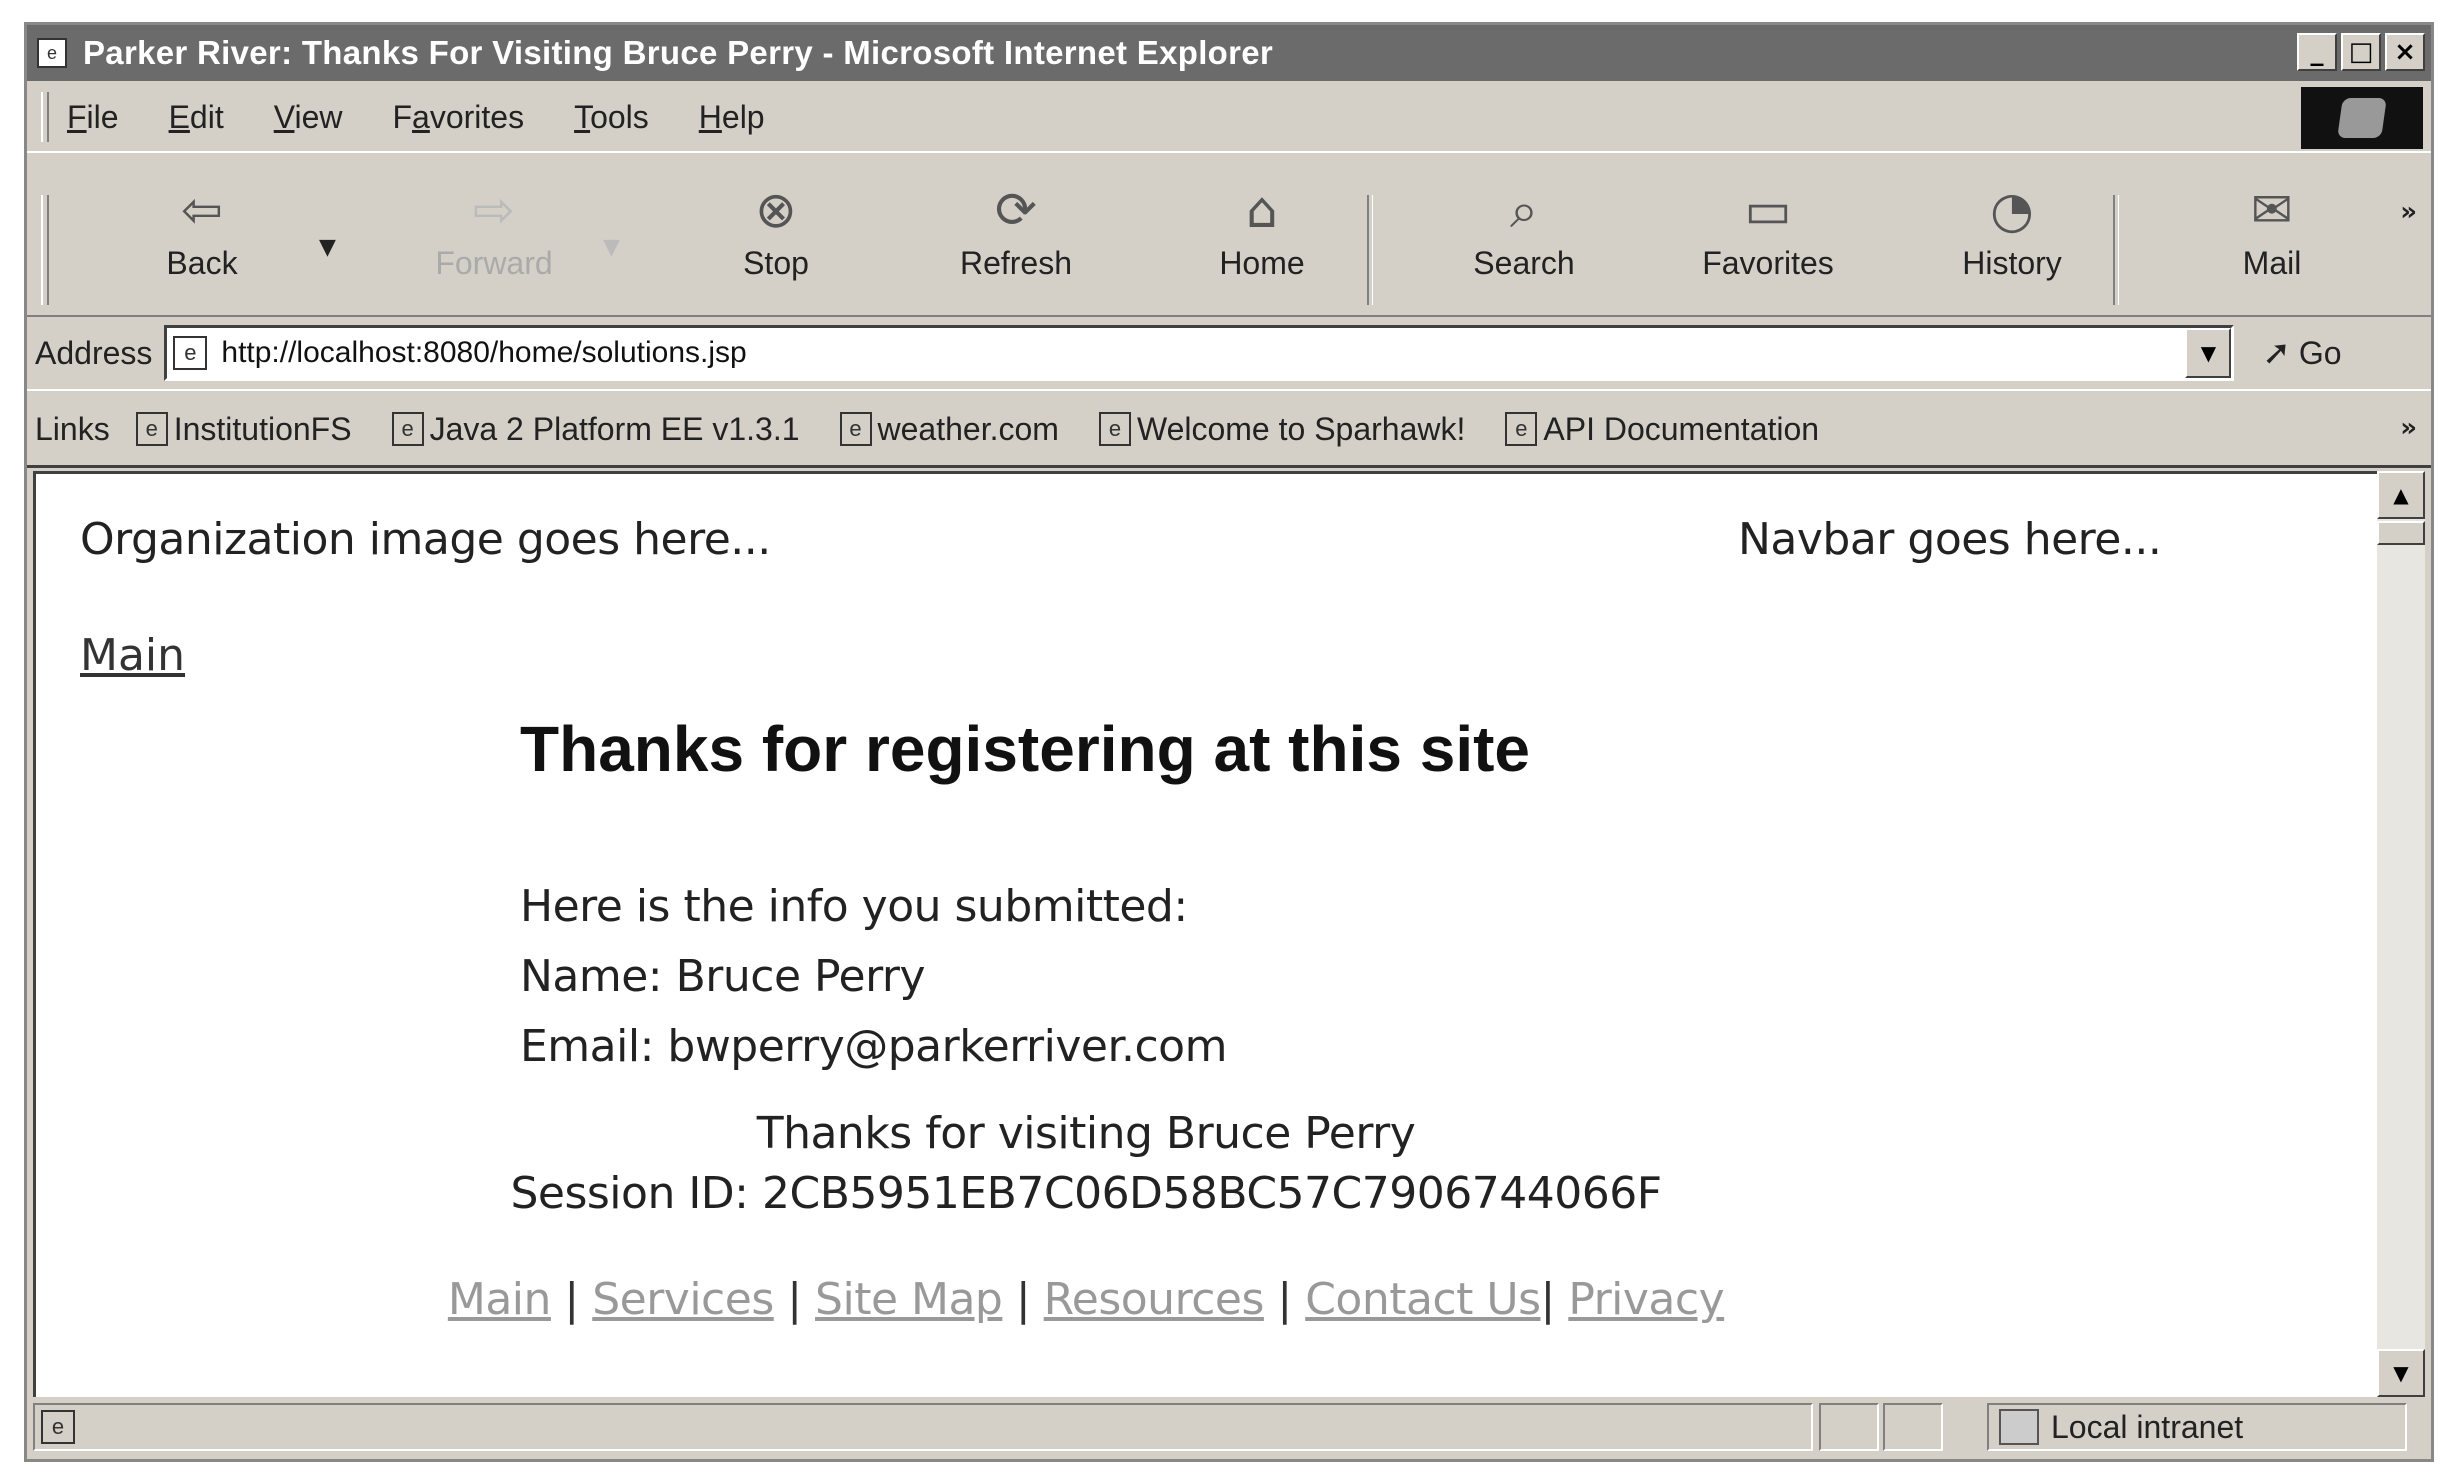 The image size is (2449, 1470). Describe the element at coordinates (500, 1299) in the screenshot. I see `footer-link-main: Main` at that location.